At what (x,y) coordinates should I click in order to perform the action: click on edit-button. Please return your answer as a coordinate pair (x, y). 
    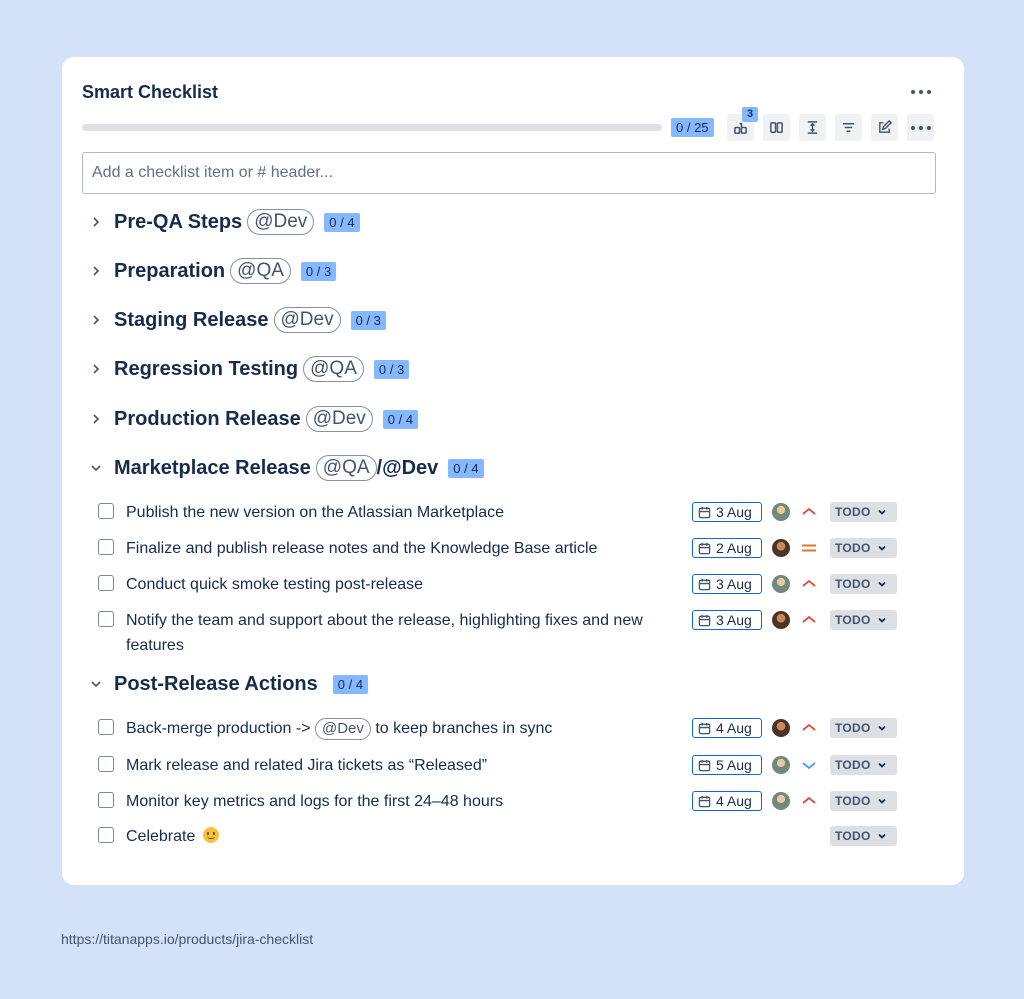
    Looking at the image, I should click on (884, 127).